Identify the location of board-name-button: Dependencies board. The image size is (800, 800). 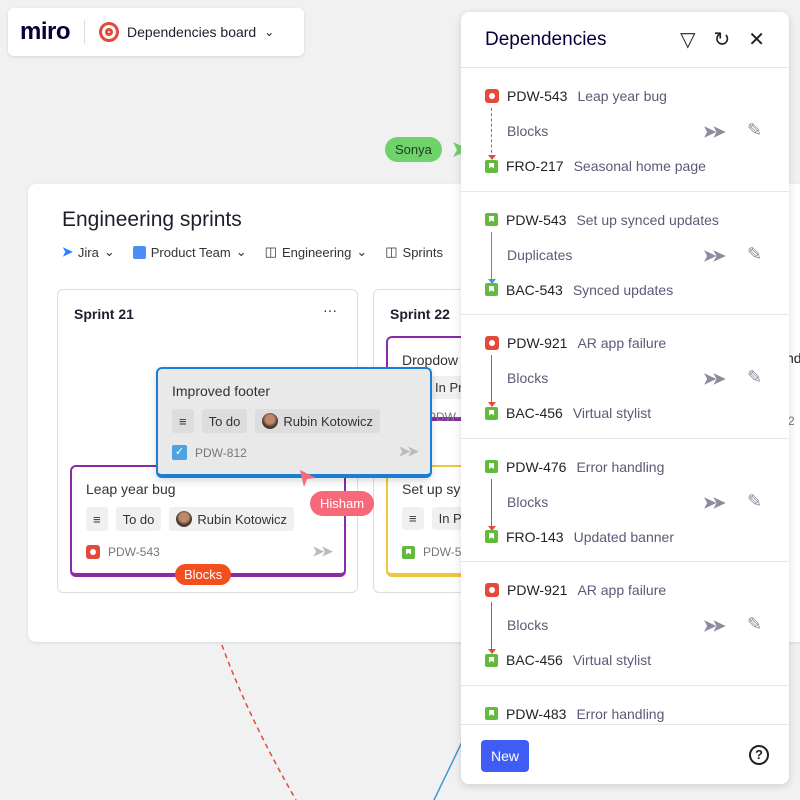
(191, 32).